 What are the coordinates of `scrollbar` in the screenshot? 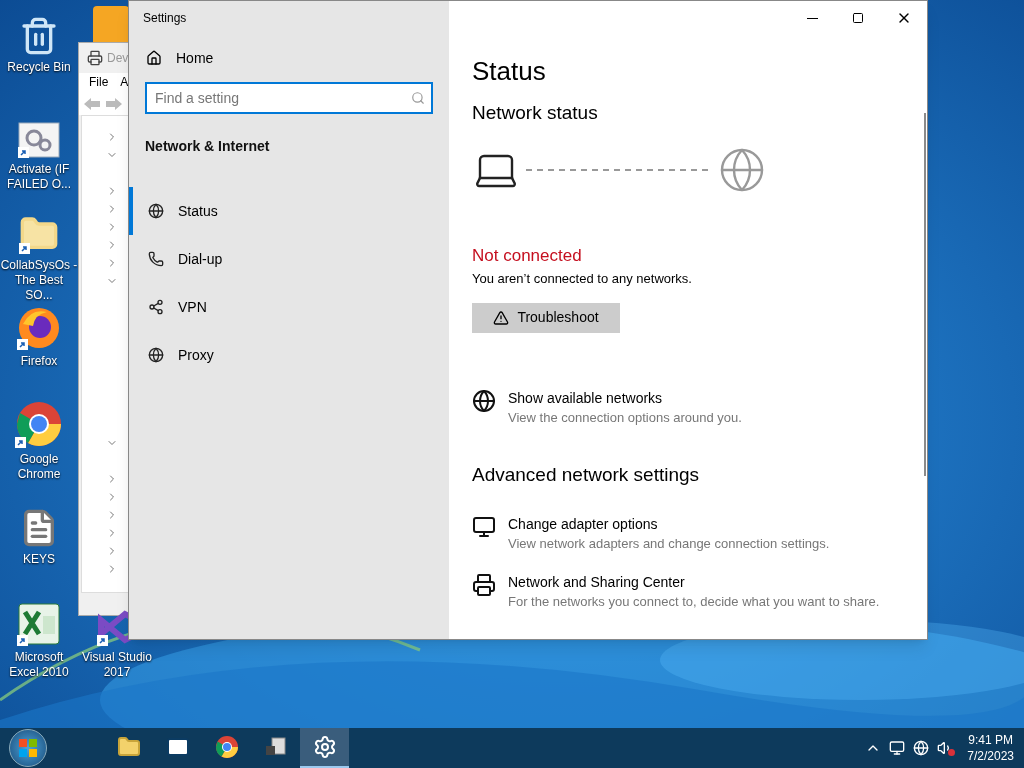 It's located at (925, 294).